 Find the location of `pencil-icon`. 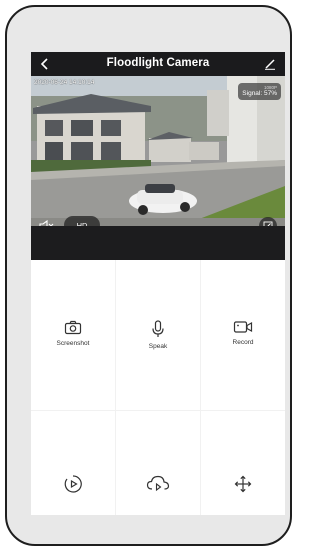

pencil-icon is located at coordinates (270, 64).